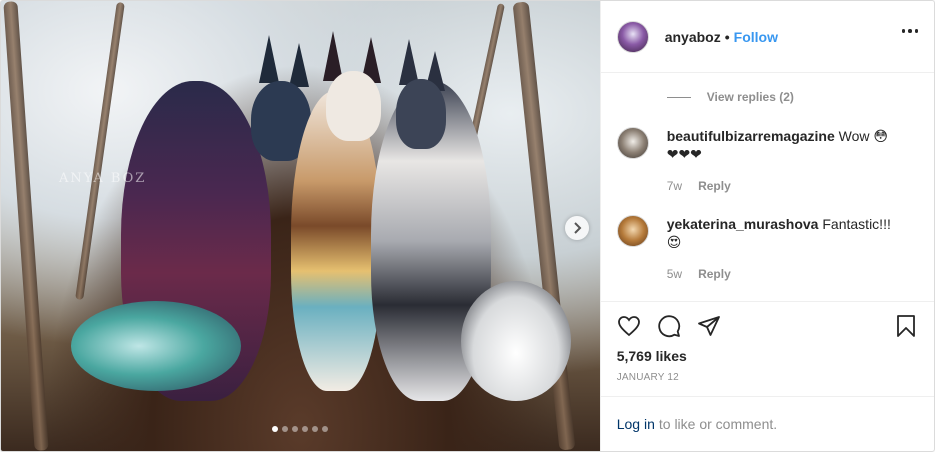  I want to click on save-button, so click(906, 326).